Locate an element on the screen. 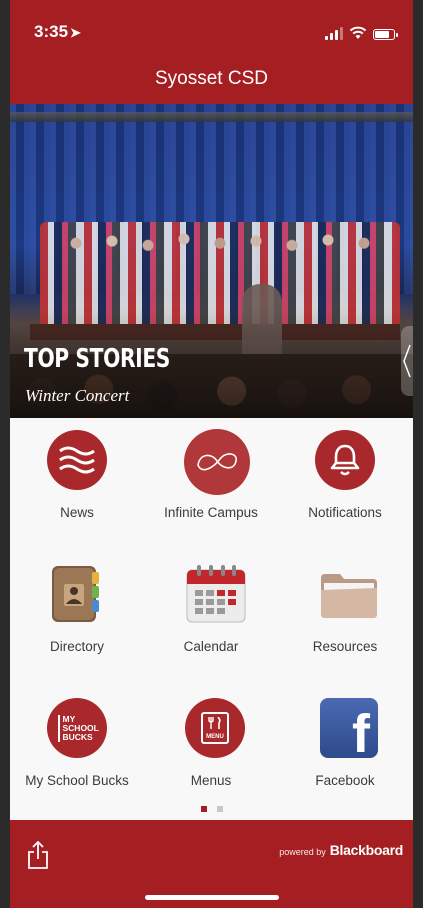  tile-directory: Directory is located at coordinates (77, 603).